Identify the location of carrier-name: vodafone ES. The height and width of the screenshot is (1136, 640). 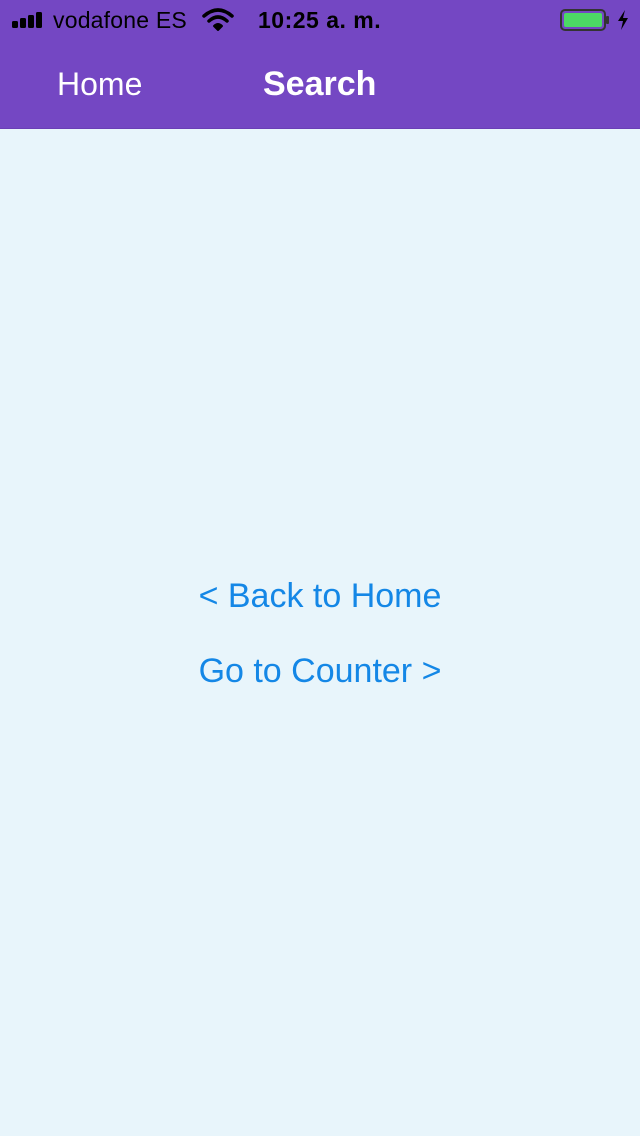
(120, 20).